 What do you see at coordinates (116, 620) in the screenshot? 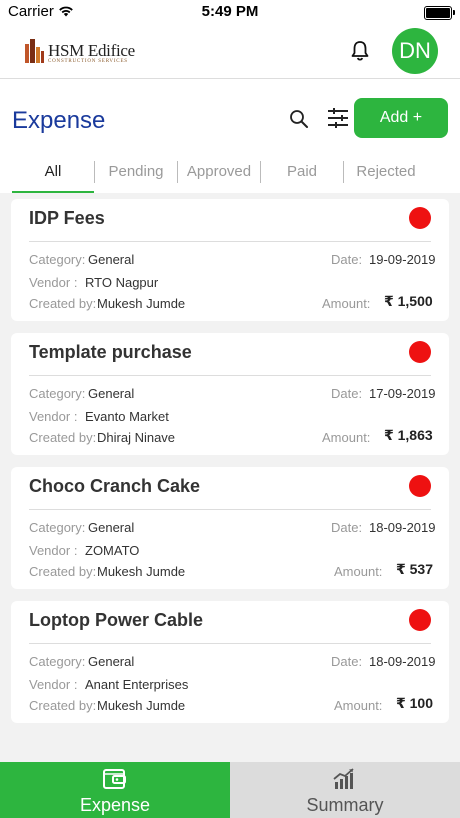
I see `expense-name: Loptop Power Cable` at bounding box center [116, 620].